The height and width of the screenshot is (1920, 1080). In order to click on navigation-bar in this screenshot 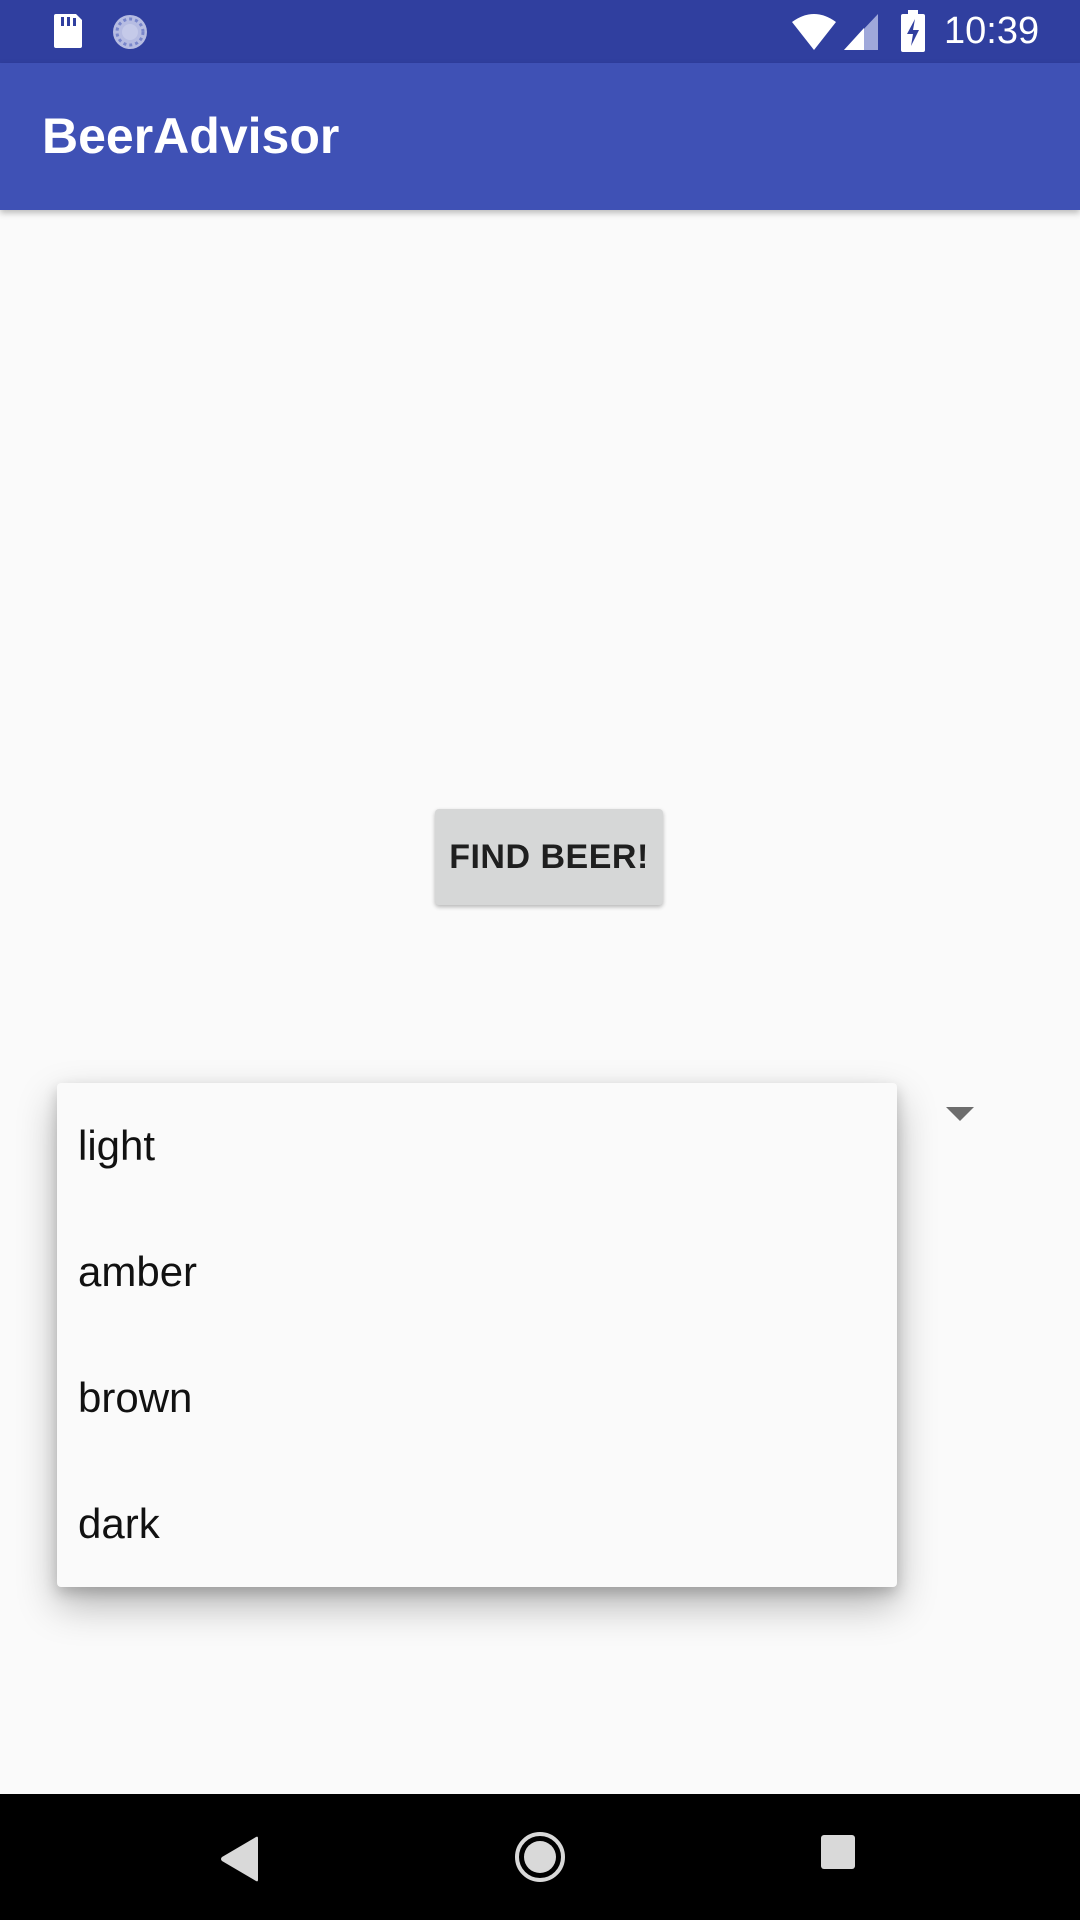, I will do `click(540, 1857)`.